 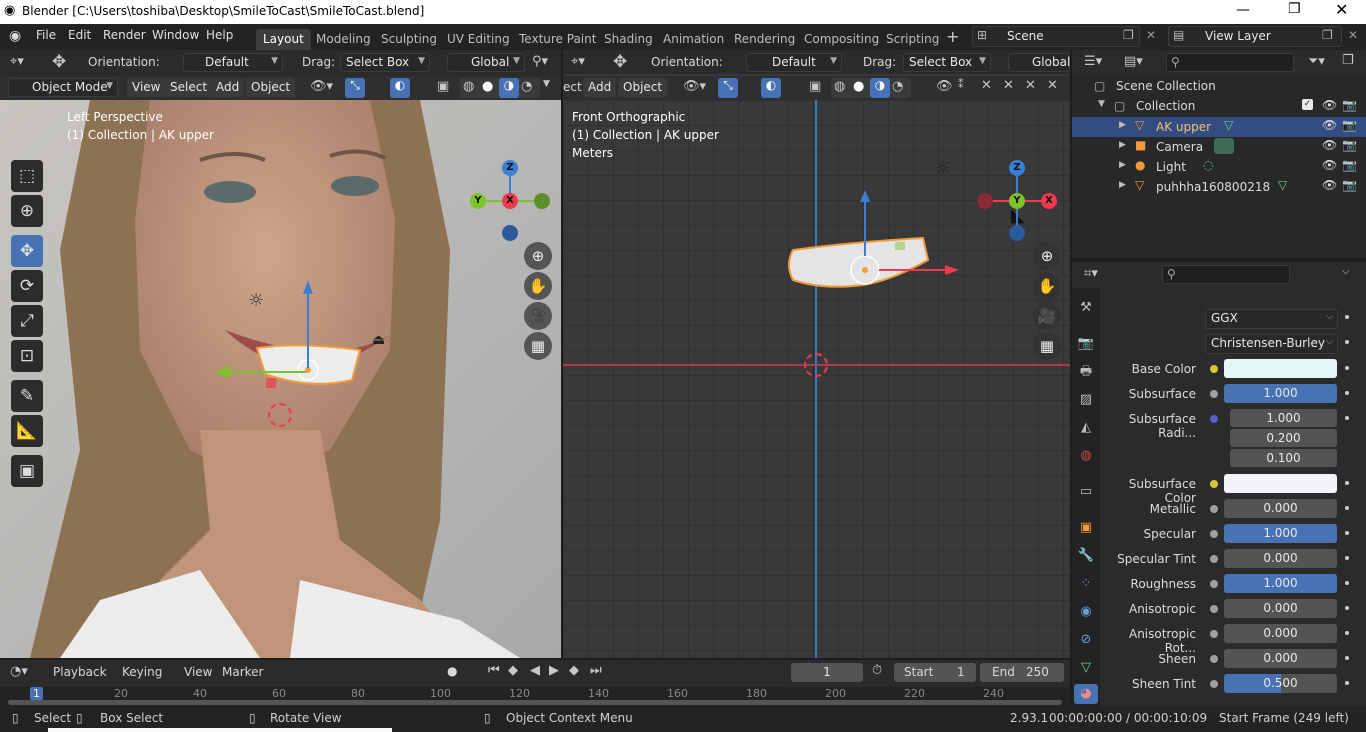 I want to click on scale-tool-icon: ⤢, so click(x=27, y=321).